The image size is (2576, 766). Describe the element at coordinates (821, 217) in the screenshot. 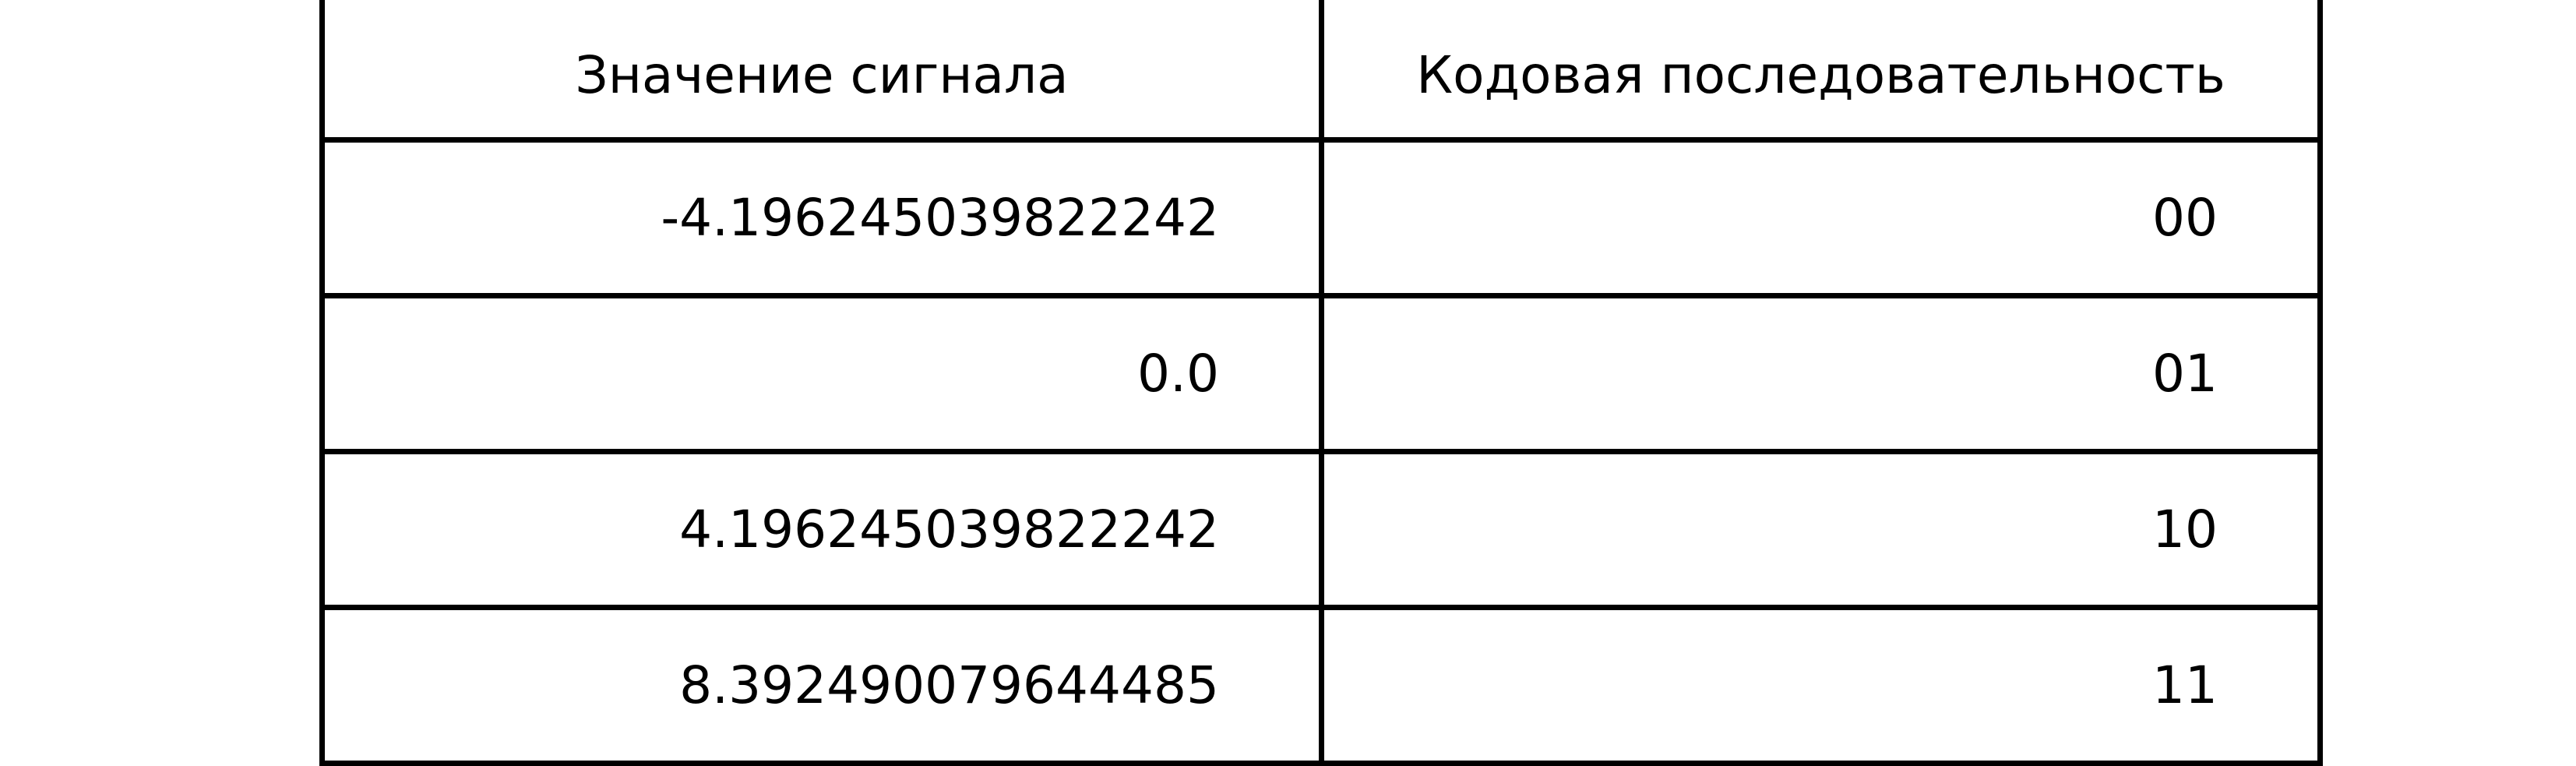

I see `signal-value-cell: -4.196245039822242` at that location.